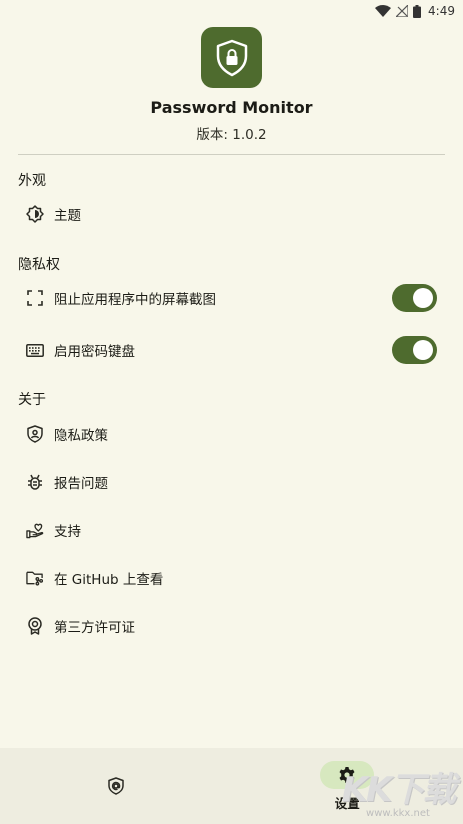 The width and height of the screenshot is (463, 824). Describe the element at coordinates (402, 11) in the screenshot. I see `no-signal-icon` at that location.